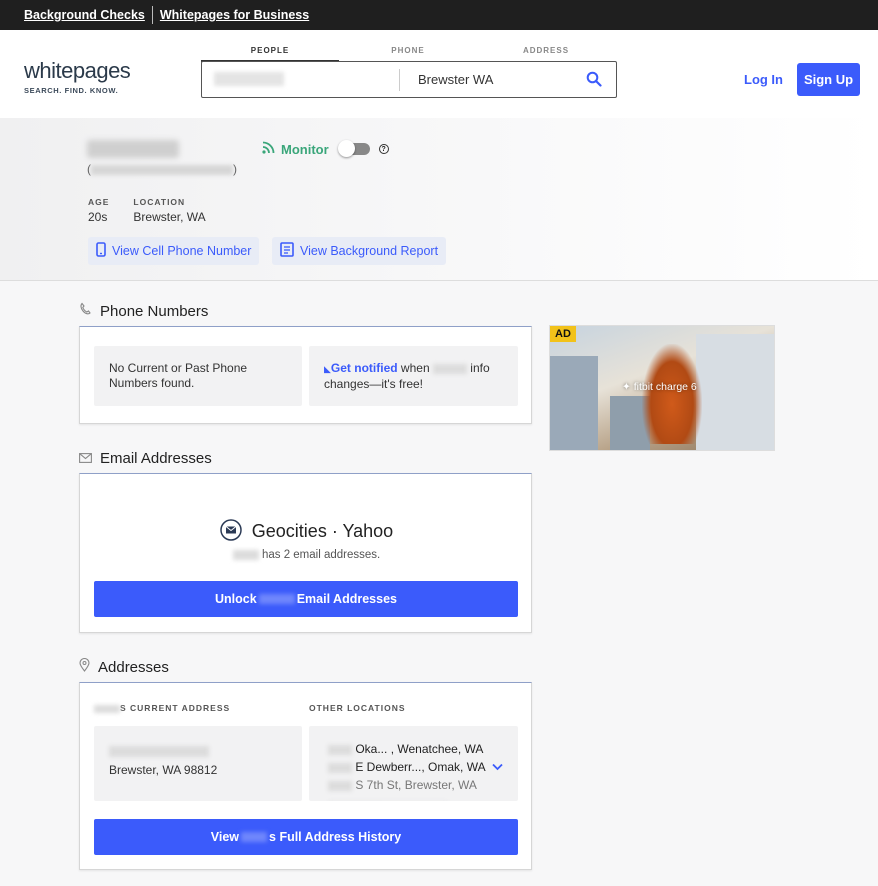  I want to click on phone-book-icon, so click(89, 311).